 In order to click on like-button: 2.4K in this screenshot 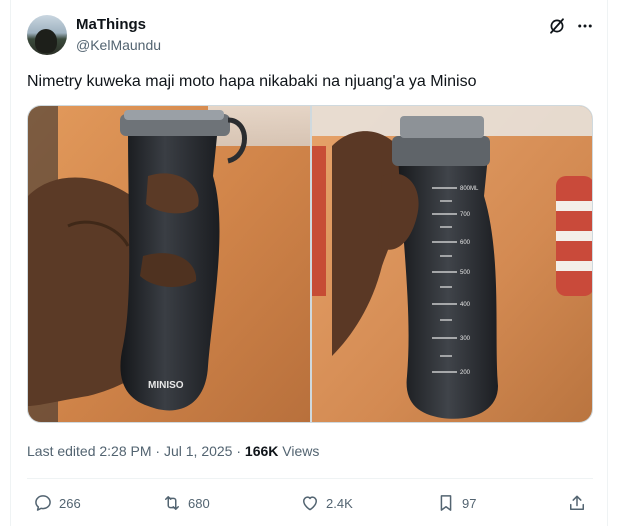, I will do `click(326, 503)`.